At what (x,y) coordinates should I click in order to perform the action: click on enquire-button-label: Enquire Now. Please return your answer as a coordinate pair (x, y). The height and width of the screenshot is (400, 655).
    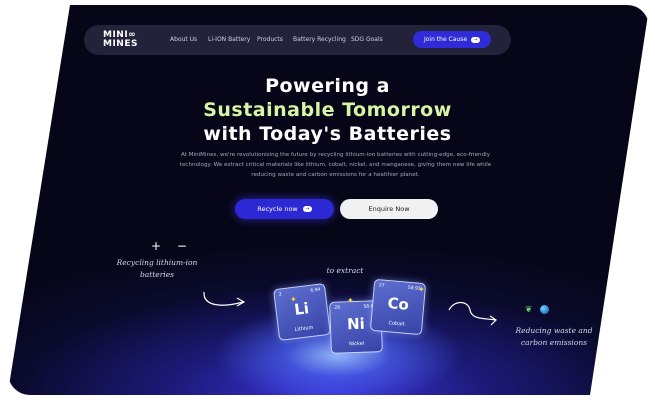
    Looking at the image, I should click on (389, 209).